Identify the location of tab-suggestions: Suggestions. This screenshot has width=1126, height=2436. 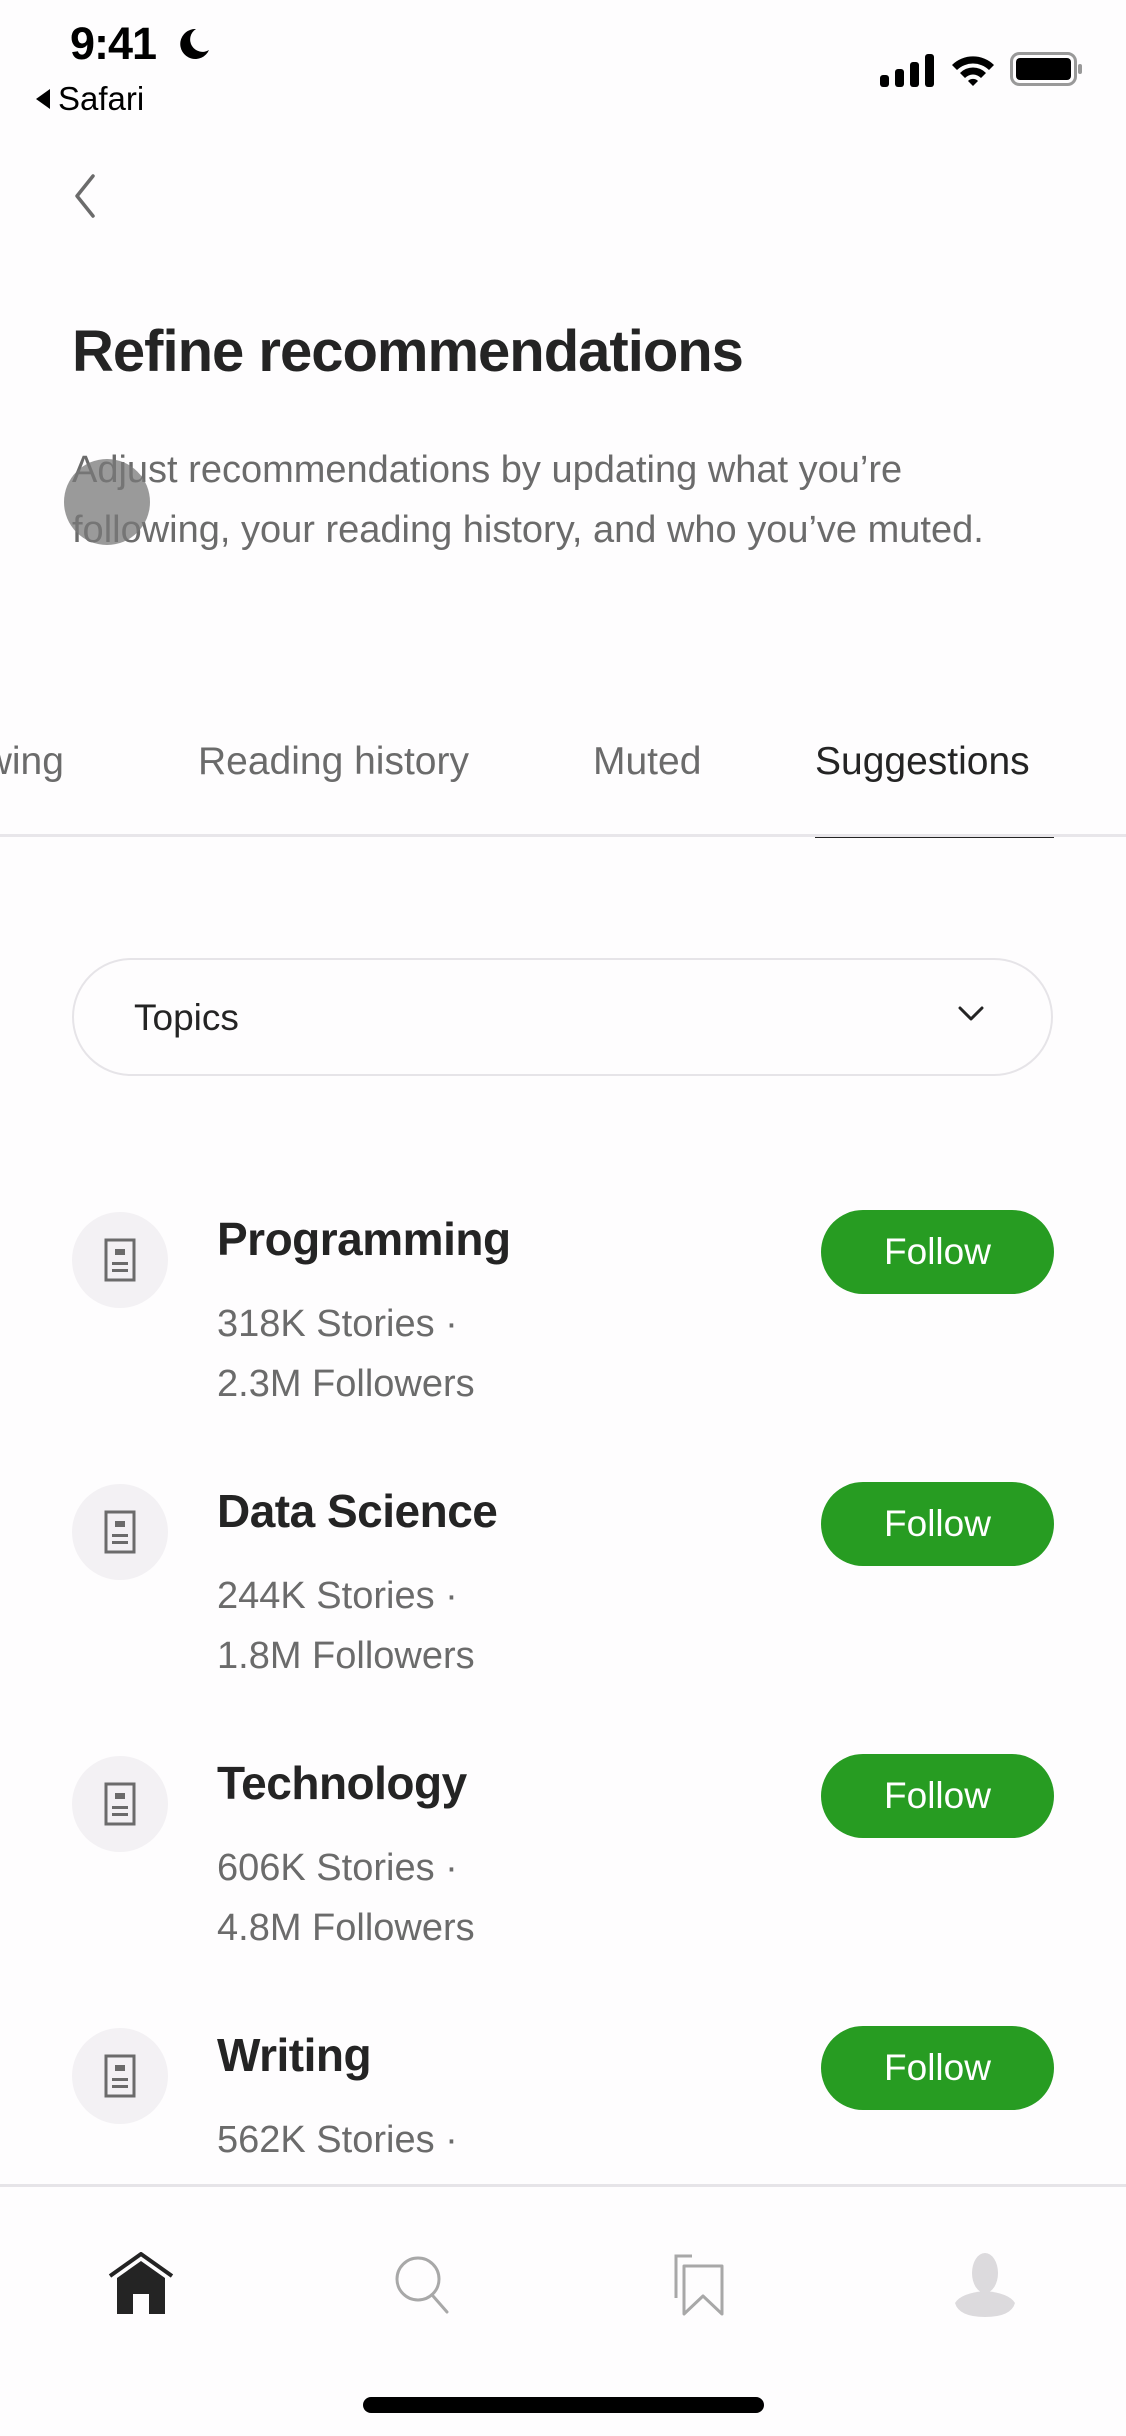
(934, 784).